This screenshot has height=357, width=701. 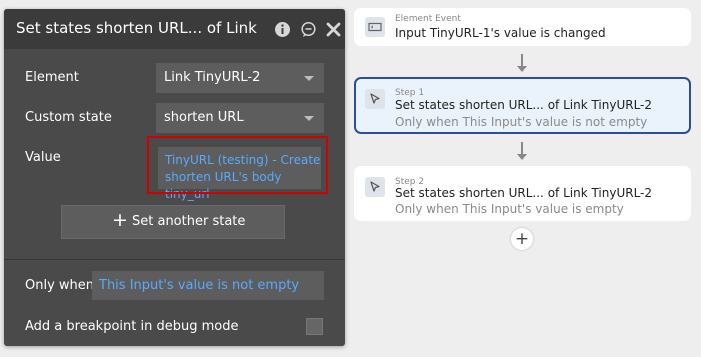 I want to click on element-dropdown: Link TinyURL-2, so click(x=240, y=78).